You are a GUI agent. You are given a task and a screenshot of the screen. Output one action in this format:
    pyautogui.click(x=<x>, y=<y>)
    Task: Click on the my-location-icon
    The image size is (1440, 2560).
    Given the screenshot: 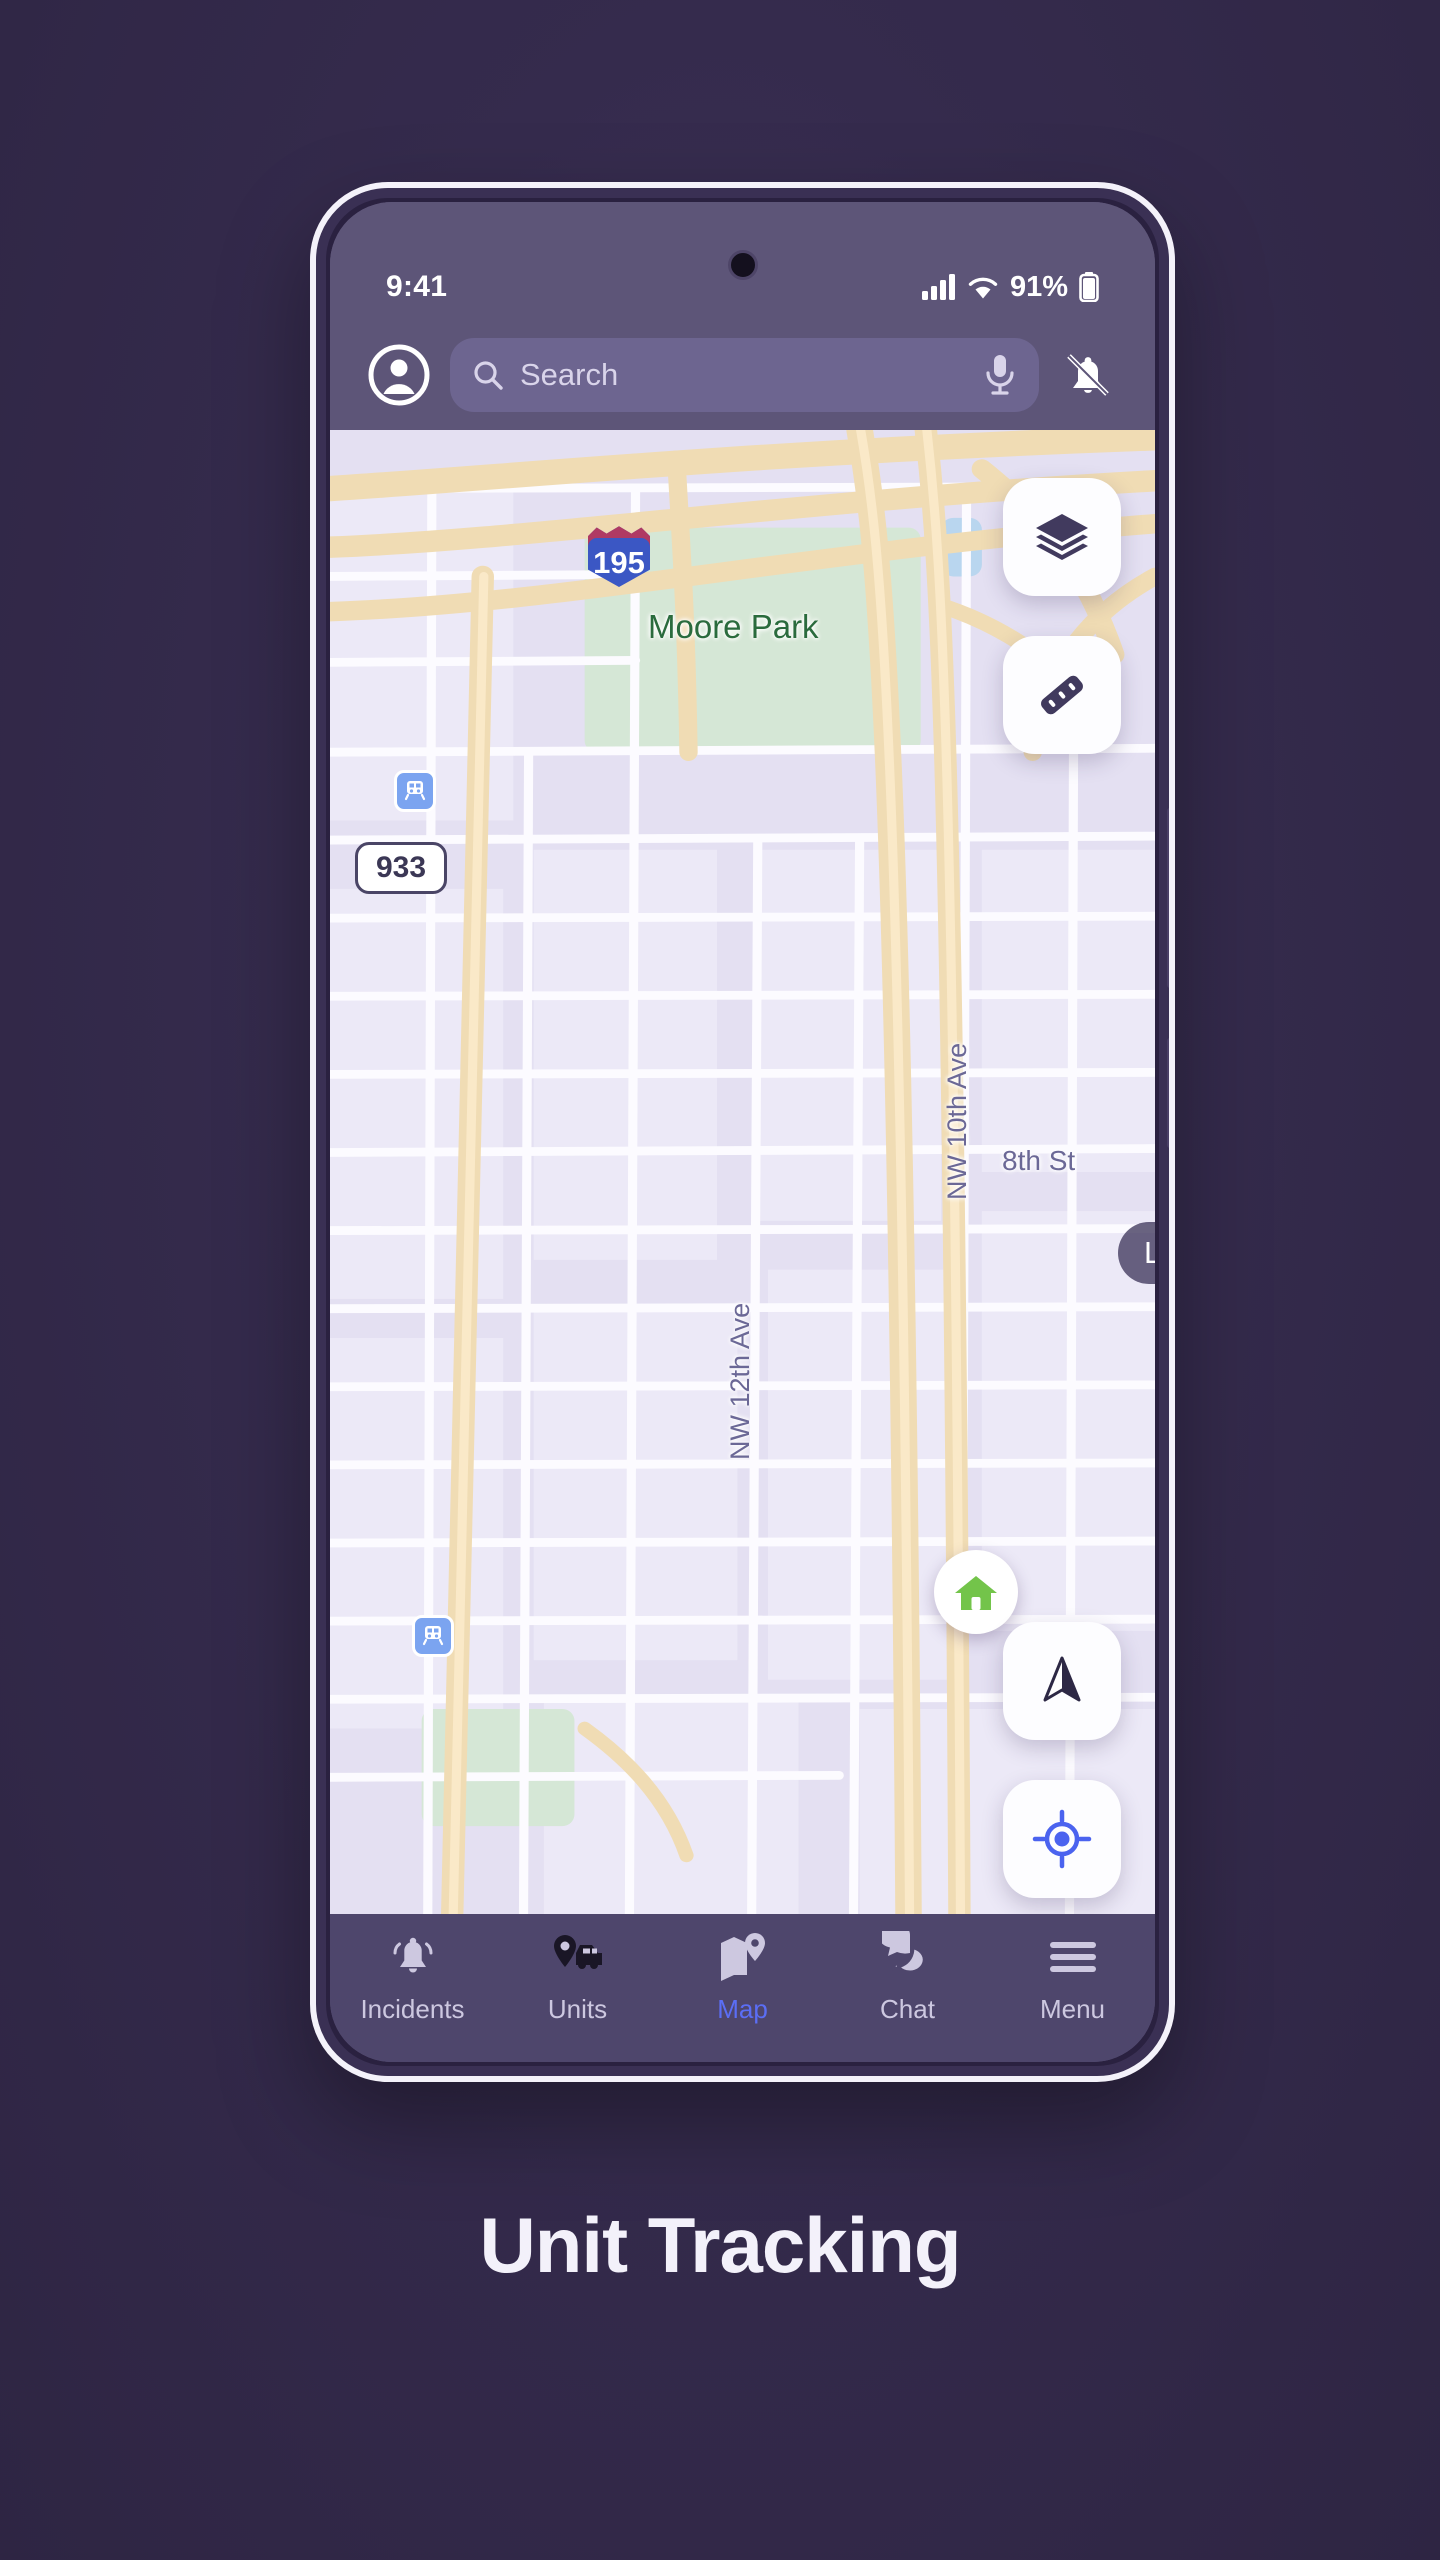 What is the action you would take?
    pyautogui.click(x=1062, y=1839)
    